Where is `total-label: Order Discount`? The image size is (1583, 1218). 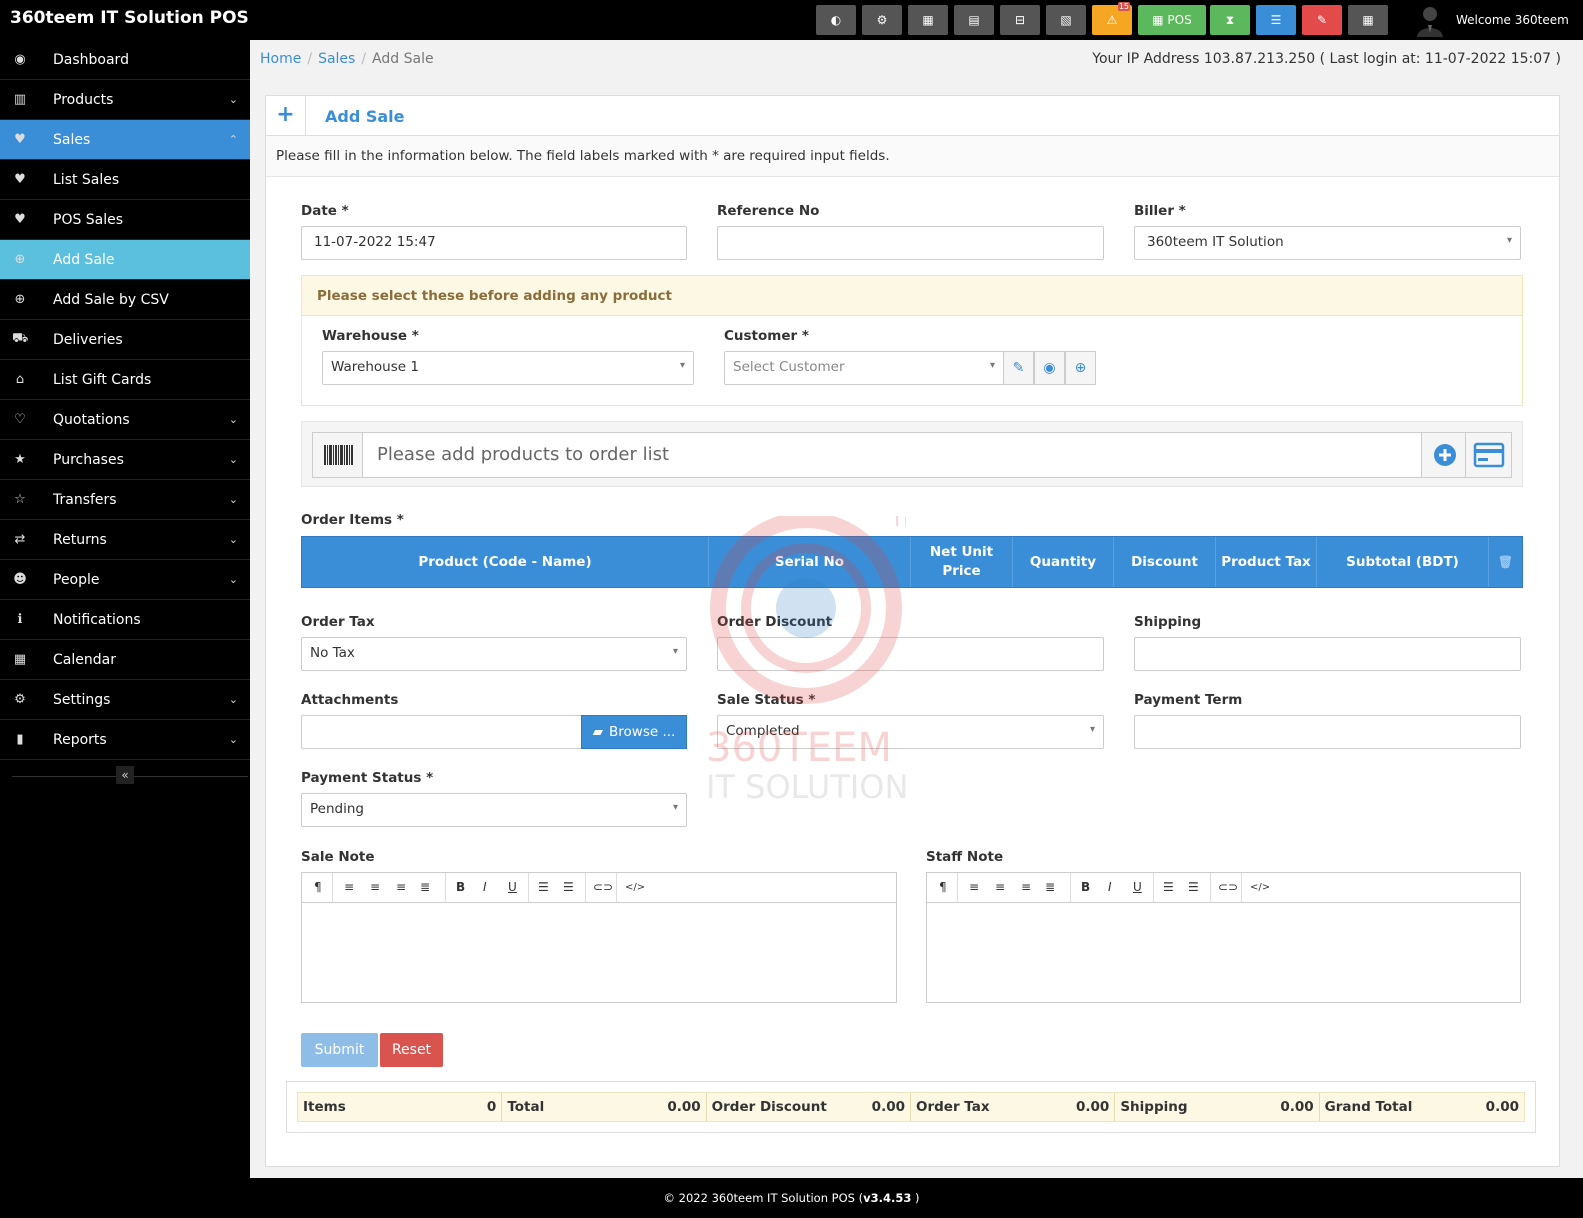
total-label: Order Discount is located at coordinates (769, 1107).